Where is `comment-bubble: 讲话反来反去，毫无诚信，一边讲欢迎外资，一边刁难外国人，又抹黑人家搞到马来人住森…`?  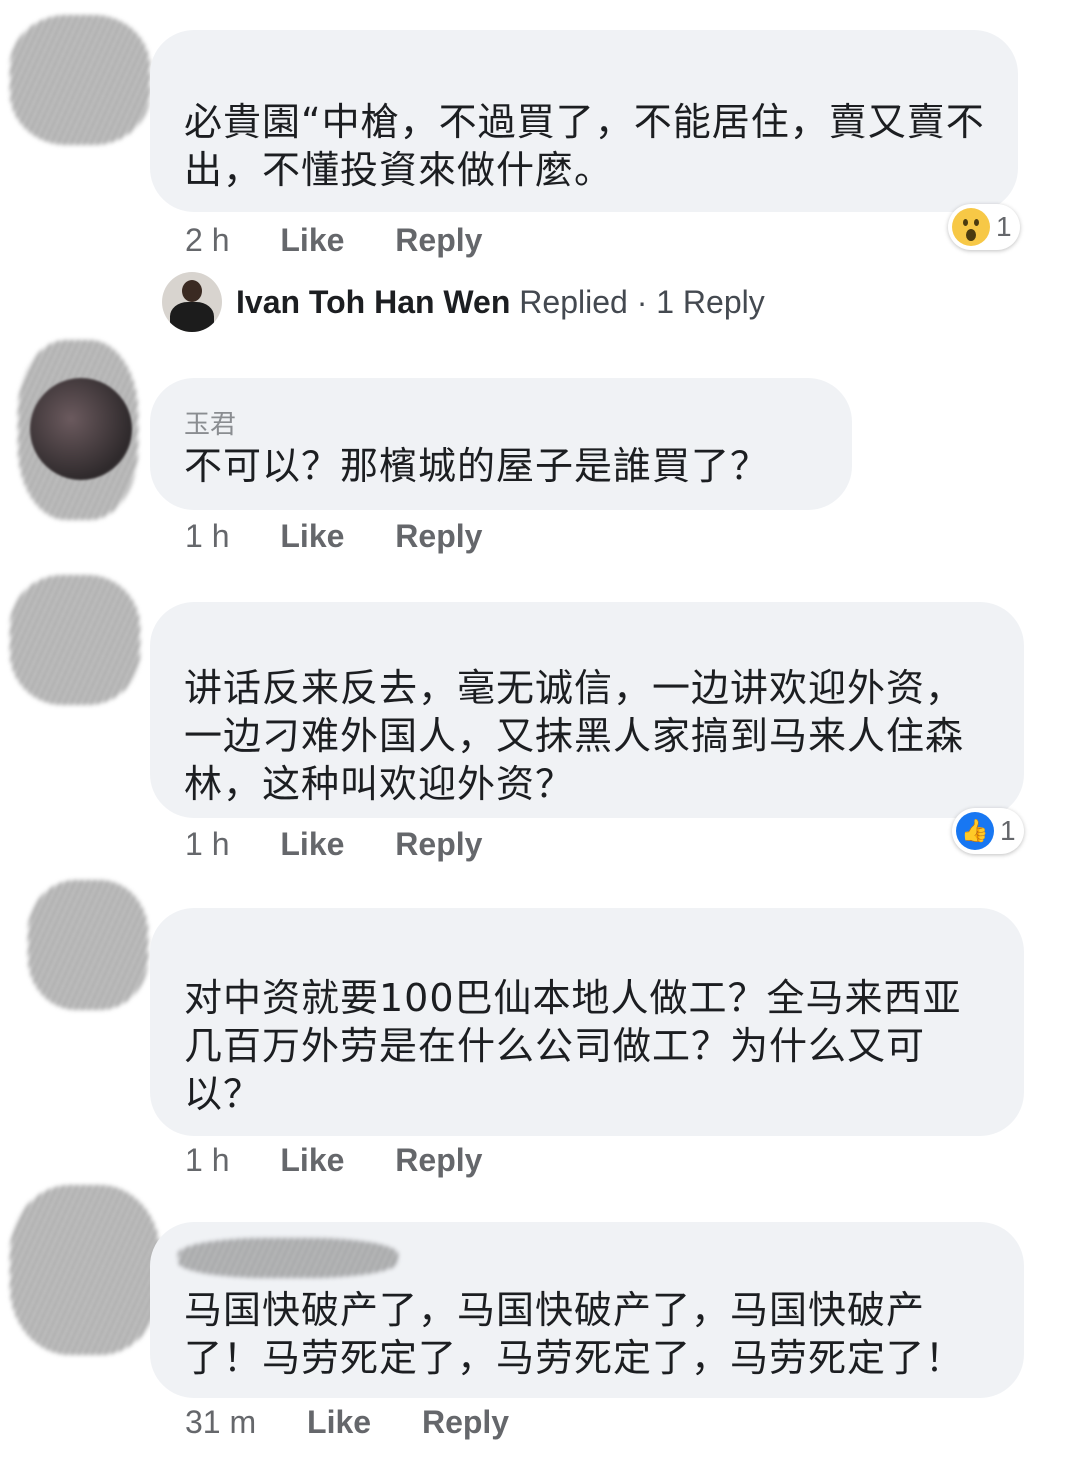 comment-bubble: 讲话反来反去，毫无诚信，一边讲欢迎外资，一边刁难外国人，又抹黑人家搞到马来人住森… is located at coordinates (587, 710).